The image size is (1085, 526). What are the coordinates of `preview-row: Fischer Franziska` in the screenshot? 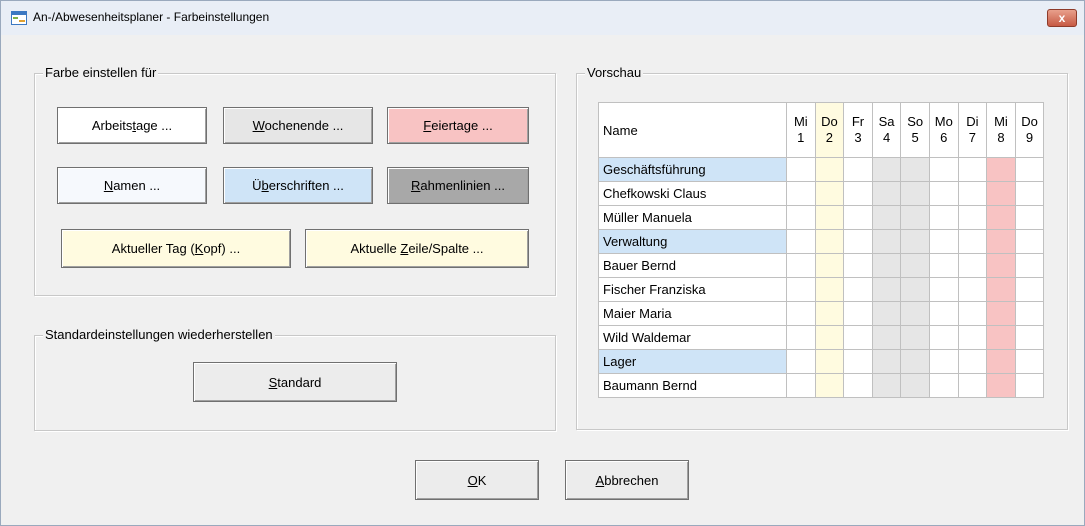 It's located at (821, 289).